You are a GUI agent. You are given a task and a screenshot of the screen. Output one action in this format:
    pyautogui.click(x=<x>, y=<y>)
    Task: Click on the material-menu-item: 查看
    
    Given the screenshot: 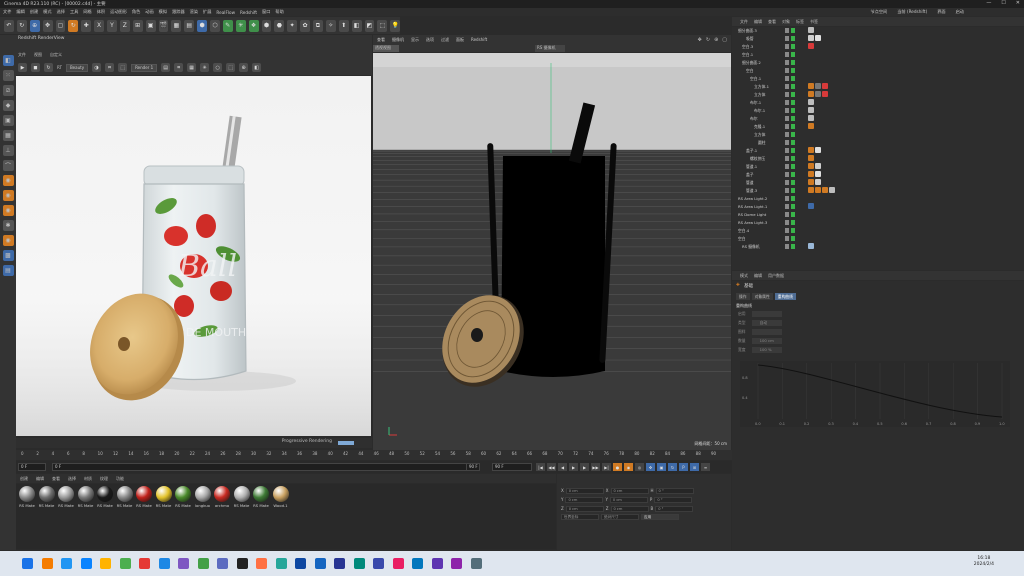 What is the action you would take?
    pyautogui.click(x=56, y=479)
    